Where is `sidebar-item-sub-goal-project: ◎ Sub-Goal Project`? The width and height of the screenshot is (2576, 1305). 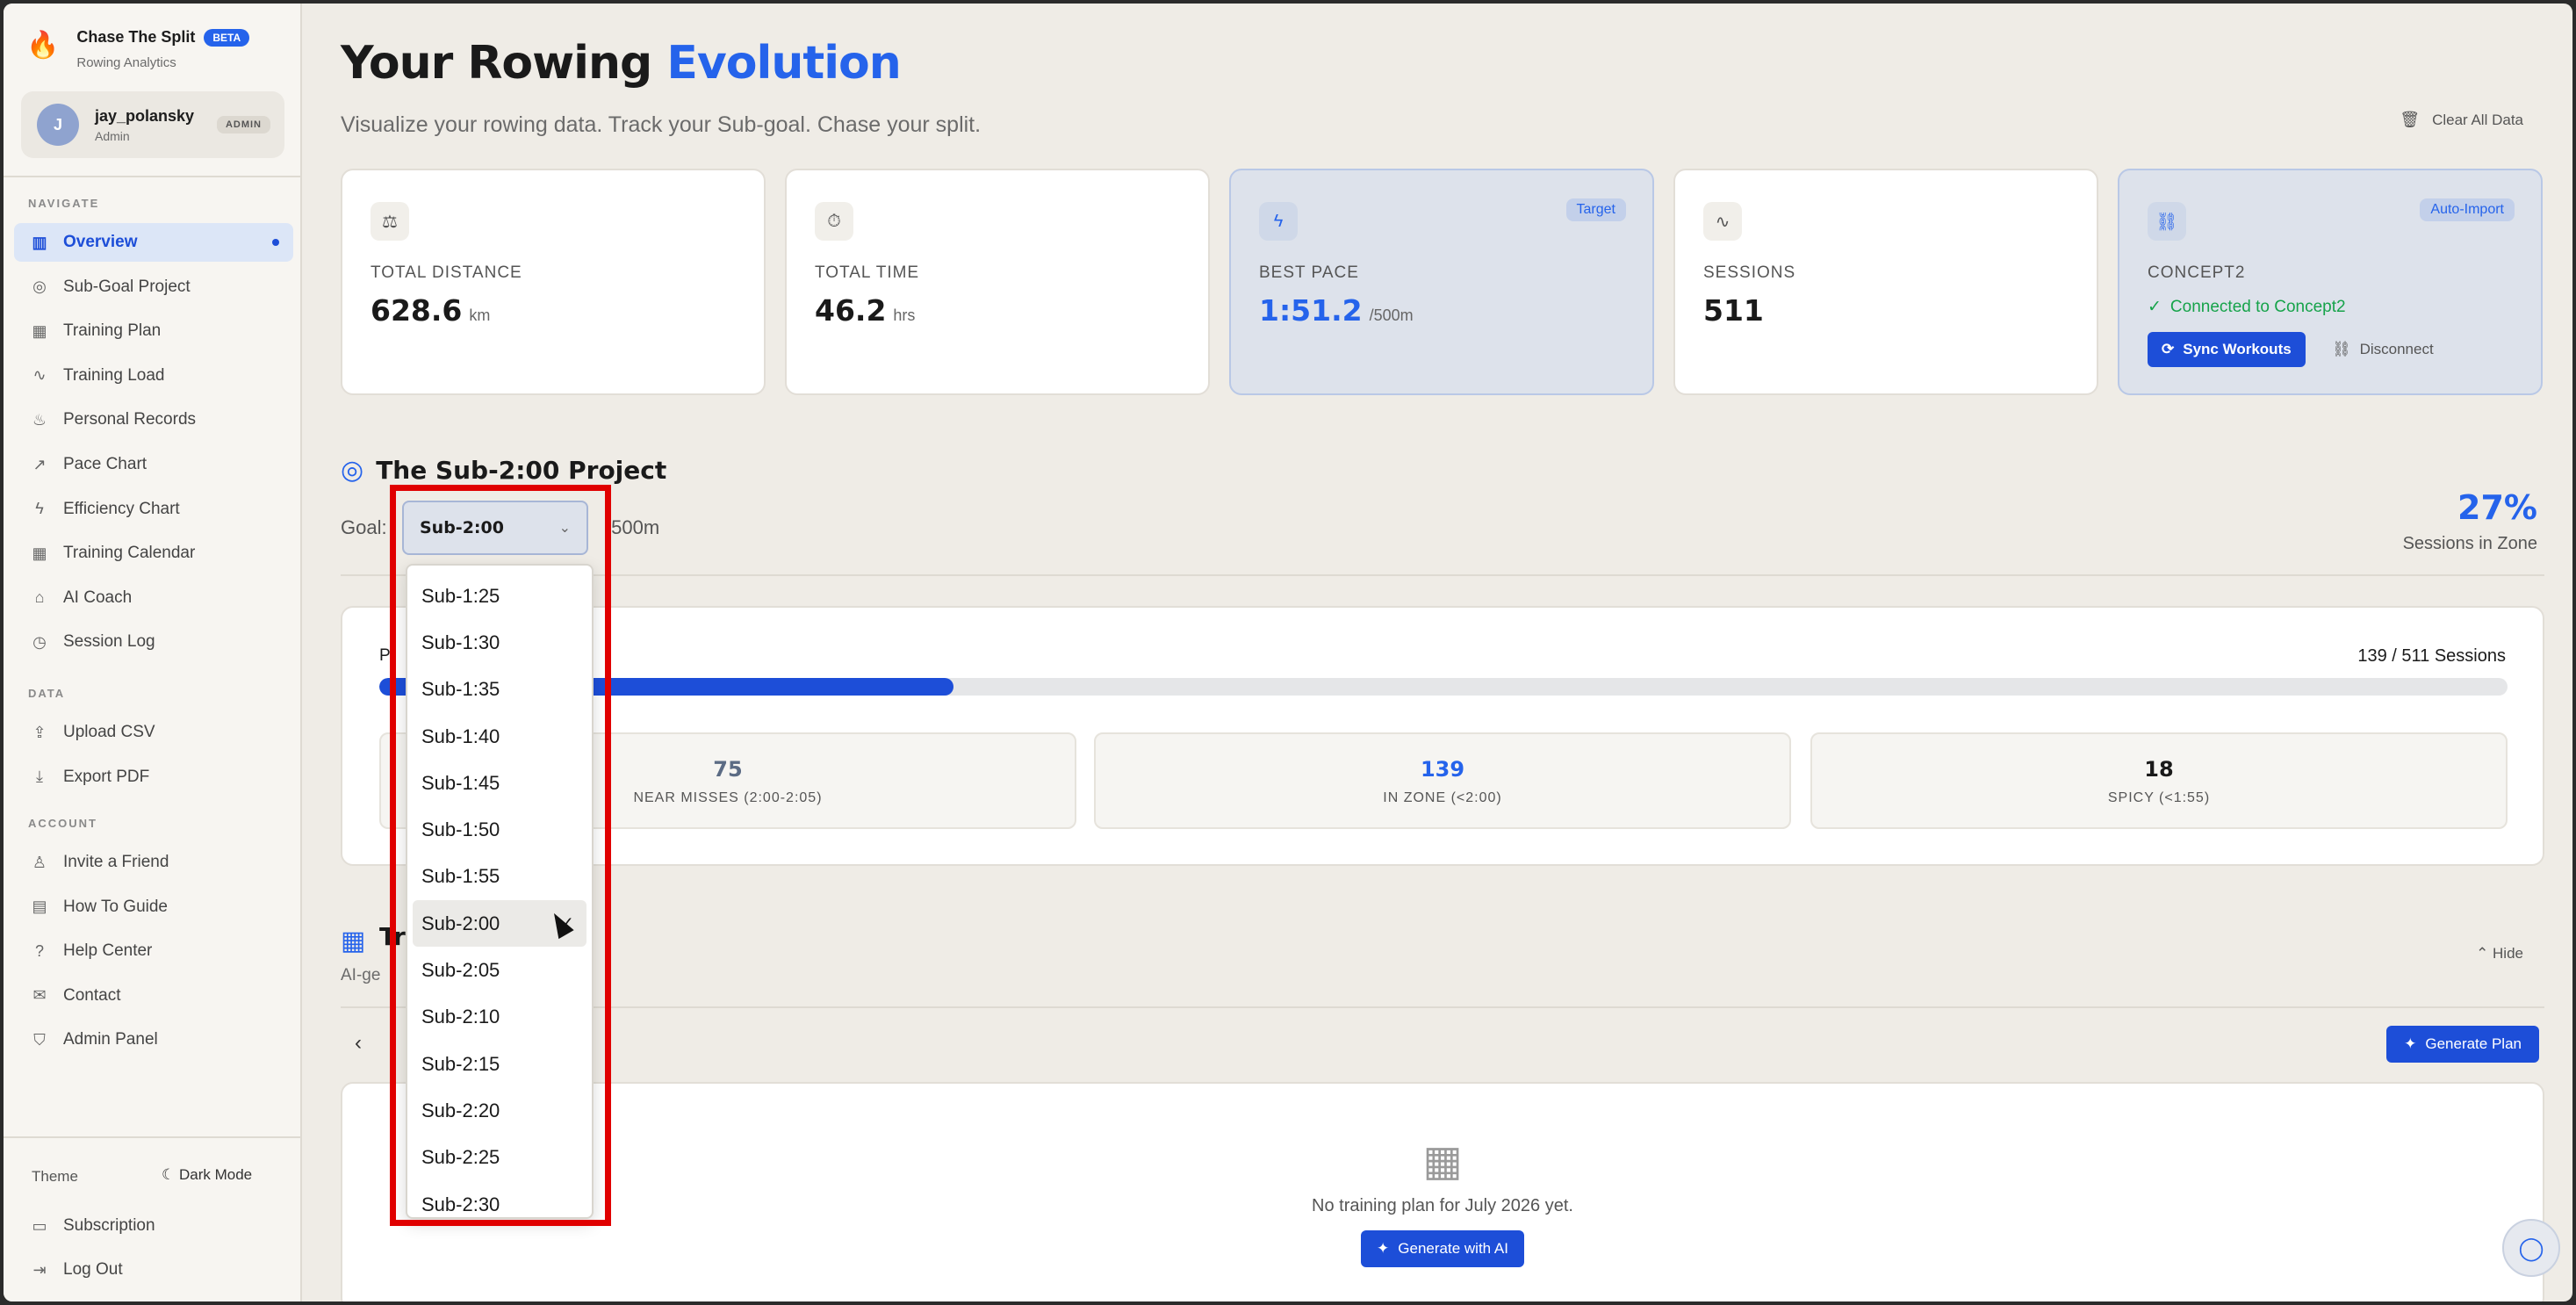 sidebar-item-sub-goal-project: ◎ Sub-Goal Project is located at coordinates (153, 287).